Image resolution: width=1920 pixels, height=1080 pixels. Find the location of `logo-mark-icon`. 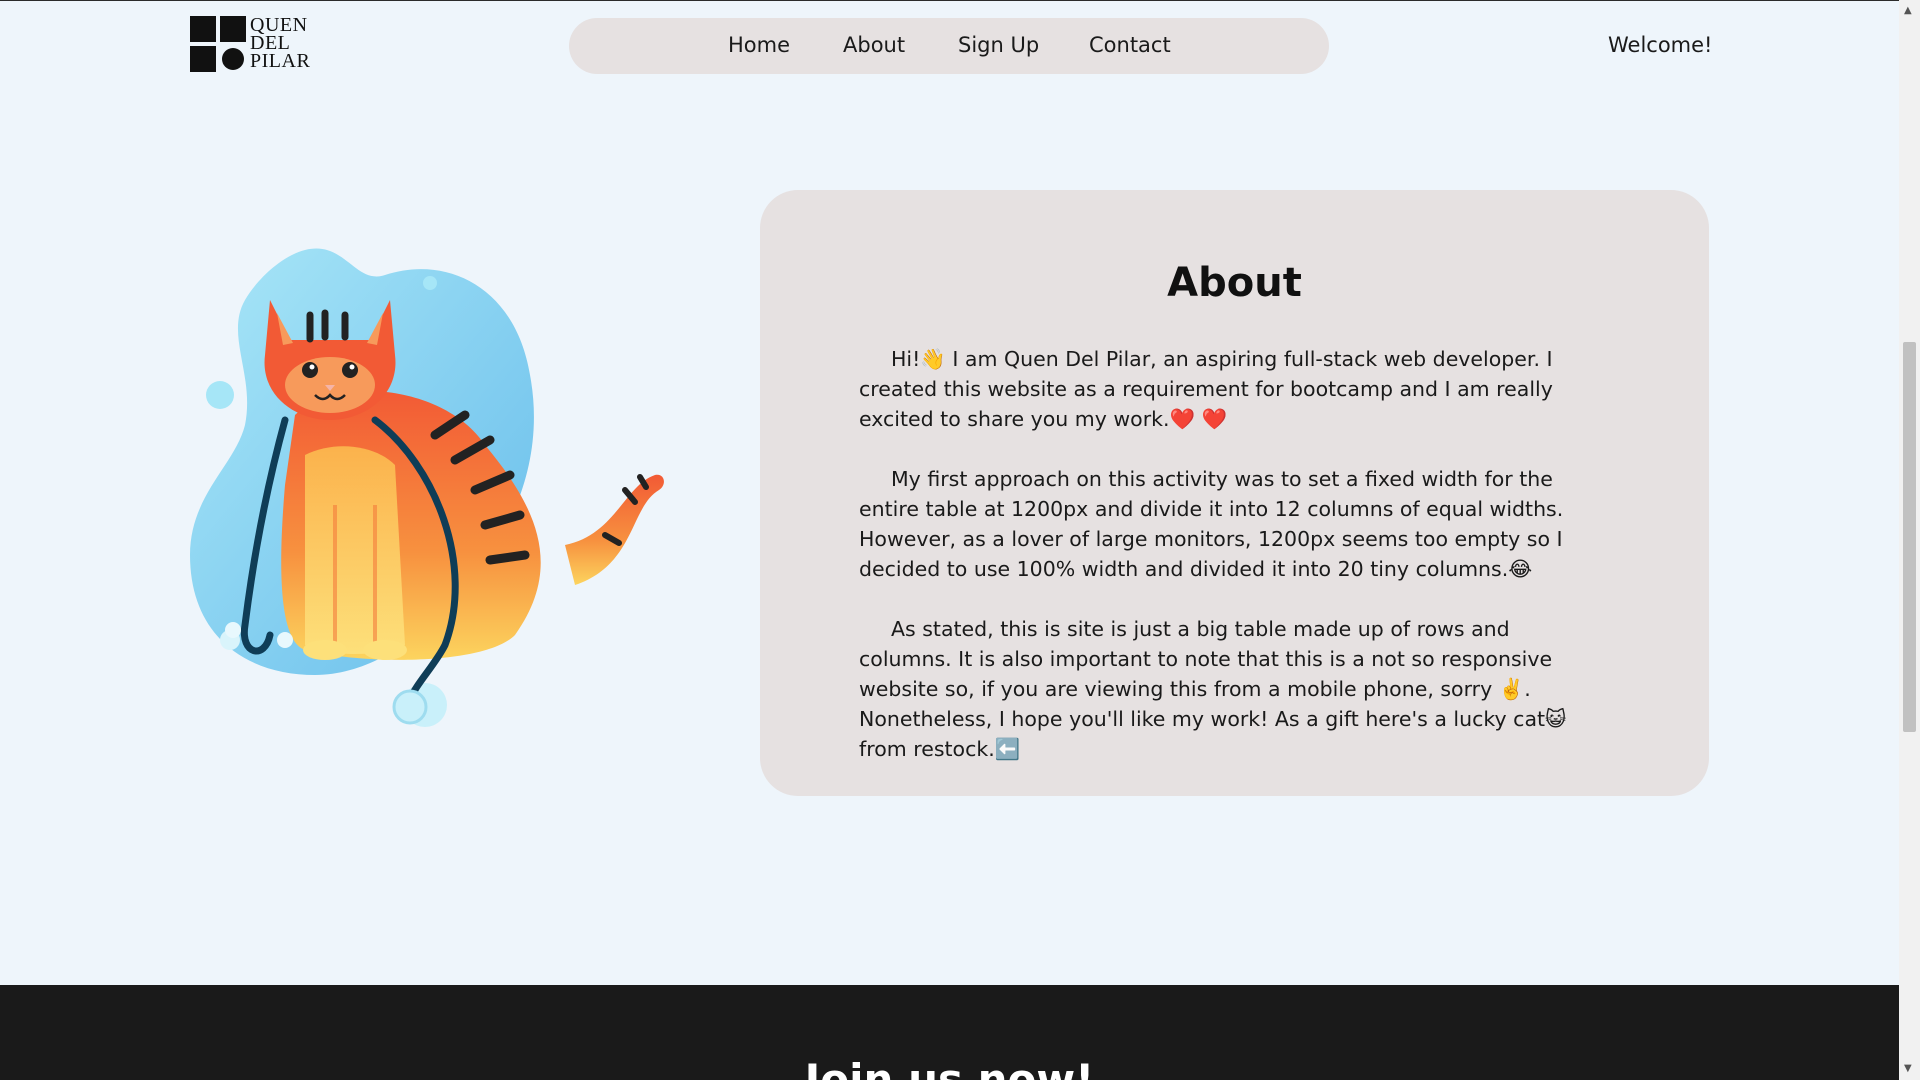

logo-mark-icon is located at coordinates (218, 44).